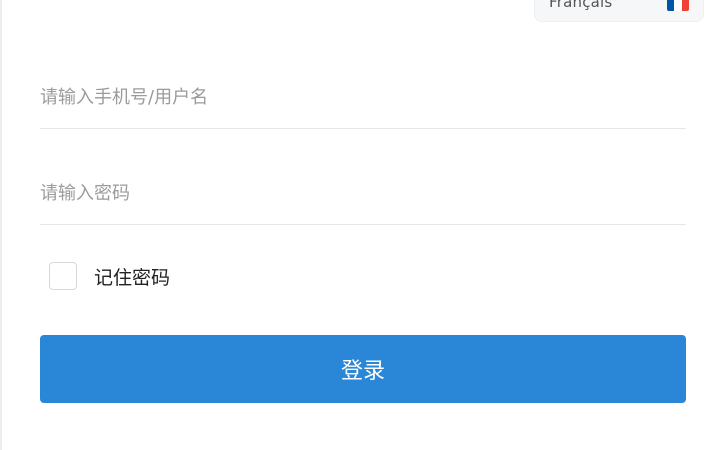  I want to click on language-selector: Français, so click(619, 11).